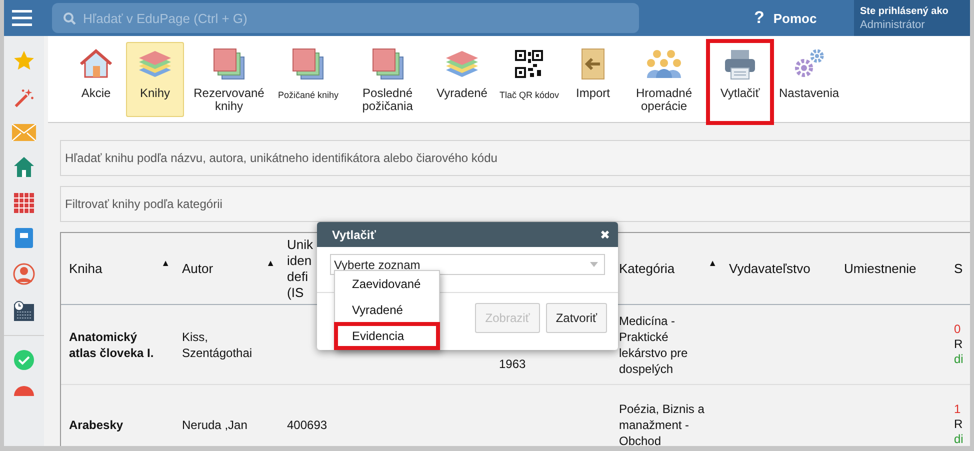 Image resolution: width=974 pixels, height=451 pixels. What do you see at coordinates (354, 235) in the screenshot?
I see `dialog-title: Vytlačiť` at bounding box center [354, 235].